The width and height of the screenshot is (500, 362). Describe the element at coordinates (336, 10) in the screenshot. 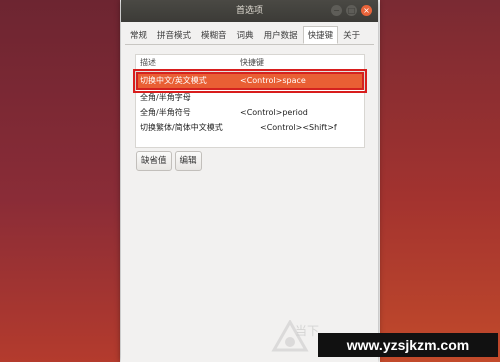

I see `minimize-icon: −` at that location.